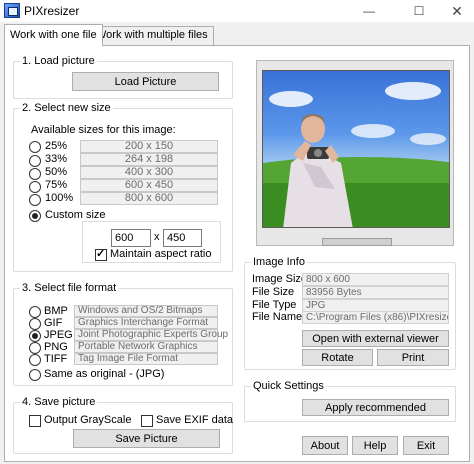 The image size is (474, 464). Describe the element at coordinates (375, 279) in the screenshot. I see `info-value-image-size: 800 x 600` at that location.